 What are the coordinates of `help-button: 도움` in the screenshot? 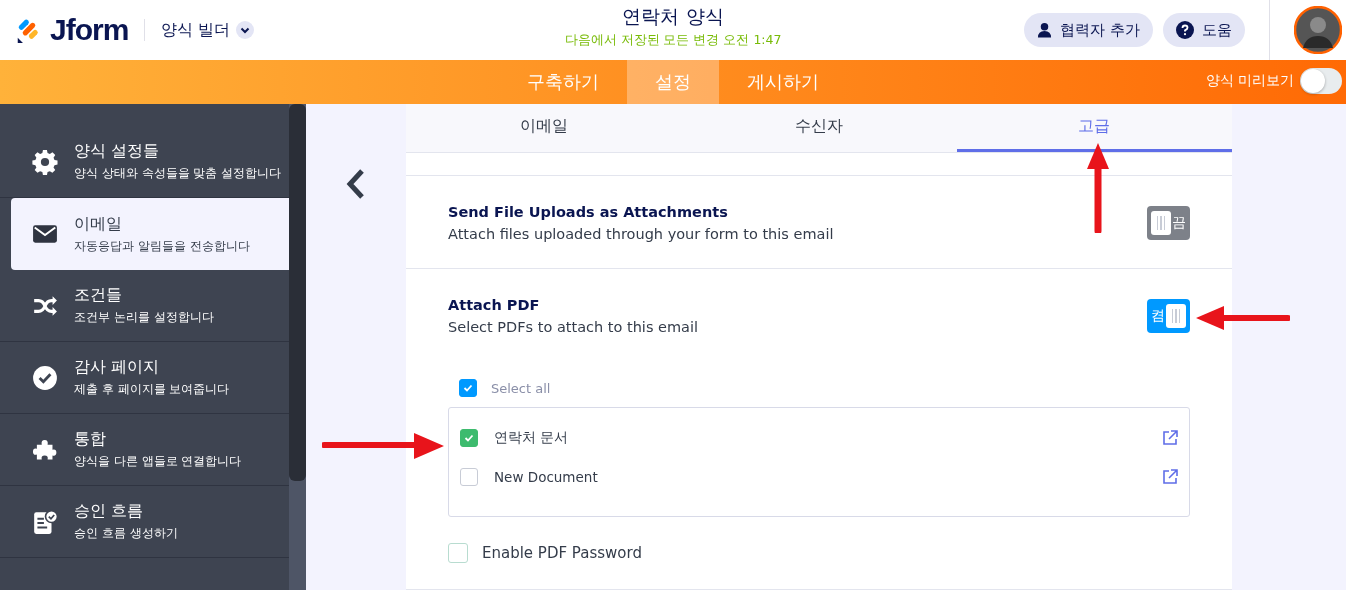 It's located at (1204, 30).